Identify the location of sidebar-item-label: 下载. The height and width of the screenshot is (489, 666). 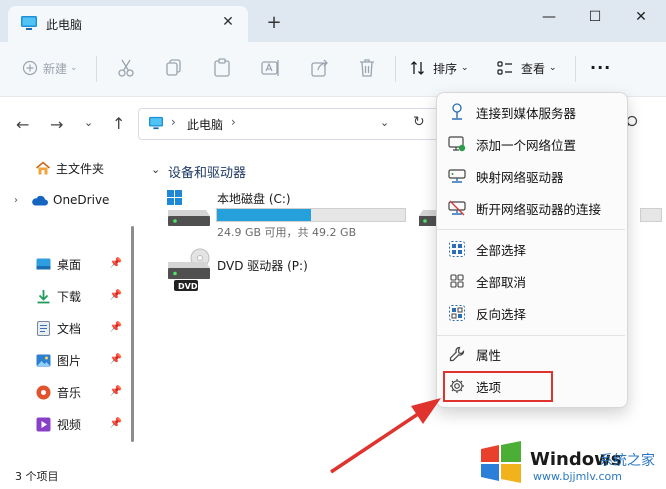
(69, 296).